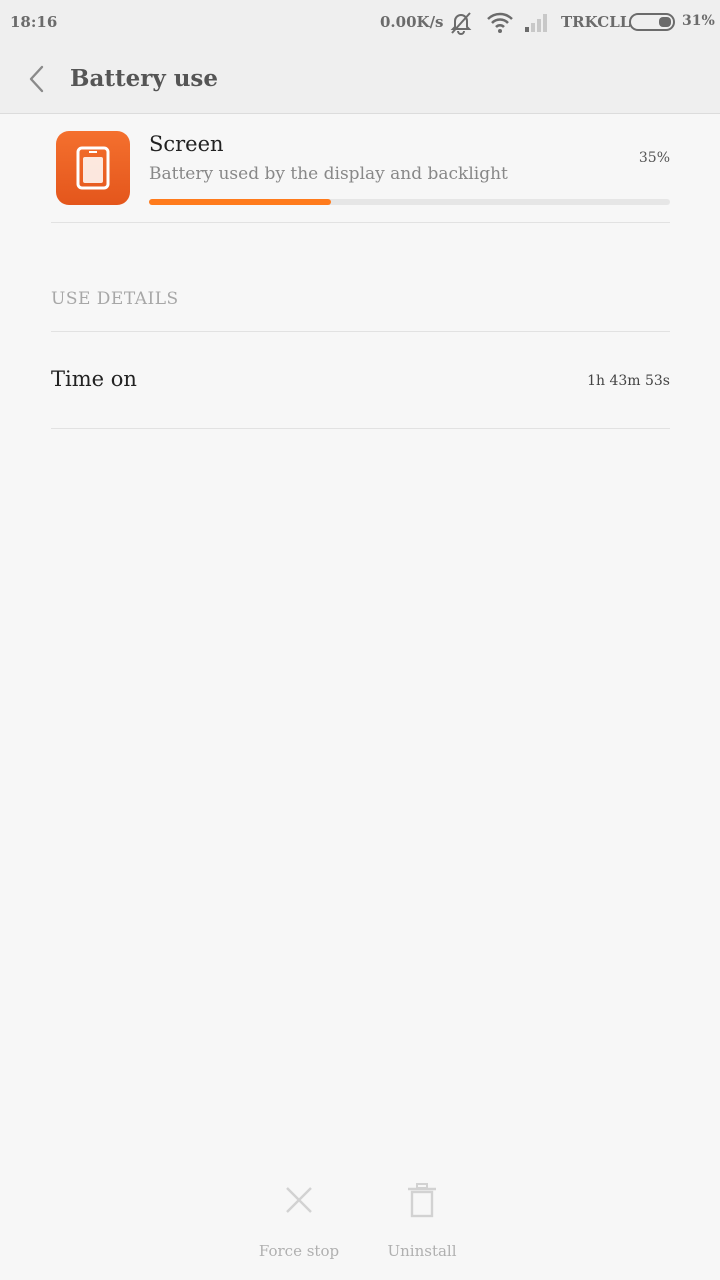 This screenshot has width=720, height=1280. Describe the element at coordinates (360, 428) in the screenshot. I see `row-divider` at that location.